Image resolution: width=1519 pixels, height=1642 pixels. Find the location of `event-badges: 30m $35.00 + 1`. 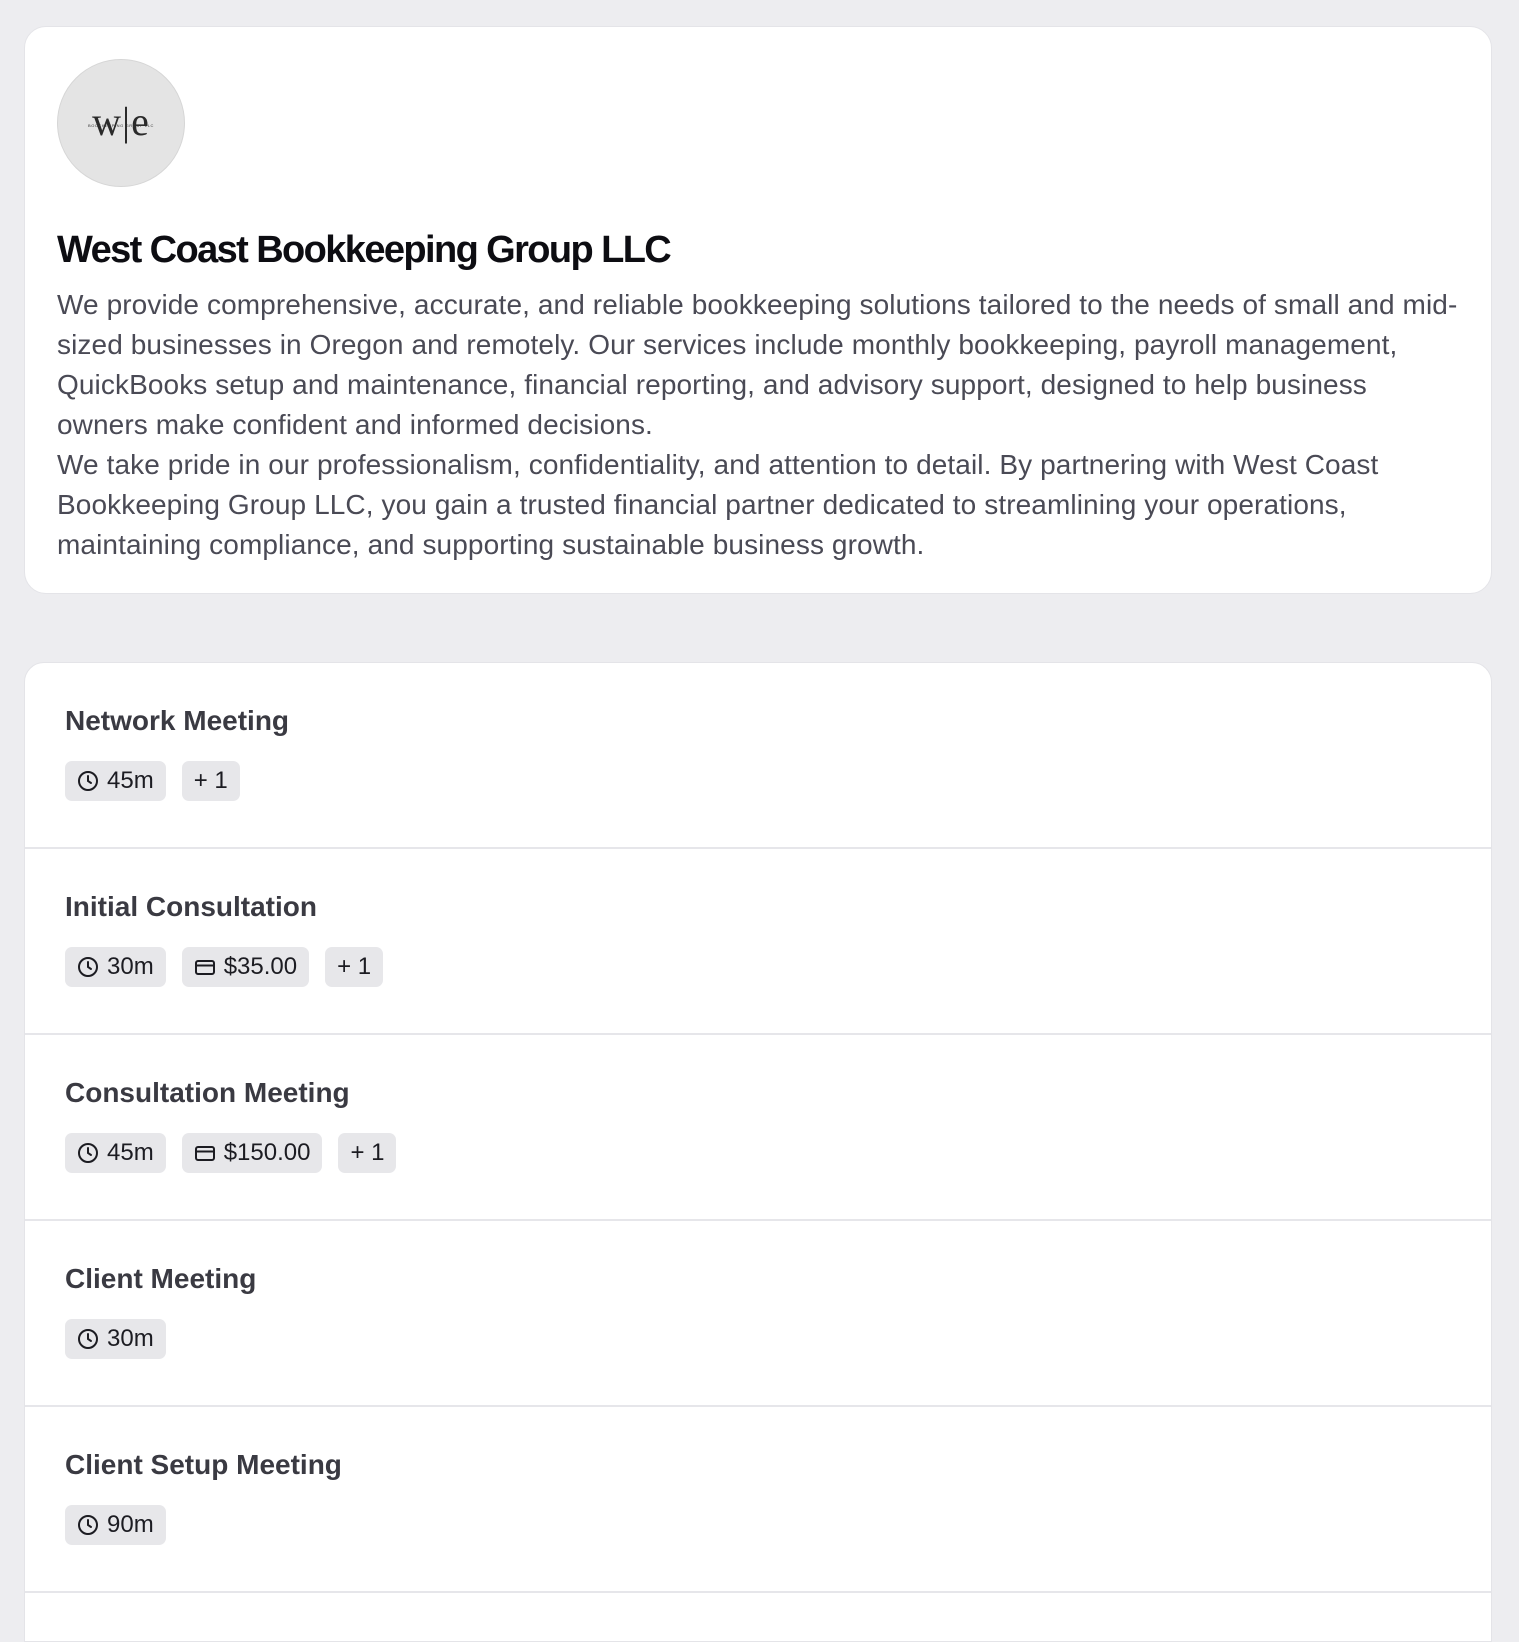

event-badges: 30m $35.00 + 1 is located at coordinates (758, 967).